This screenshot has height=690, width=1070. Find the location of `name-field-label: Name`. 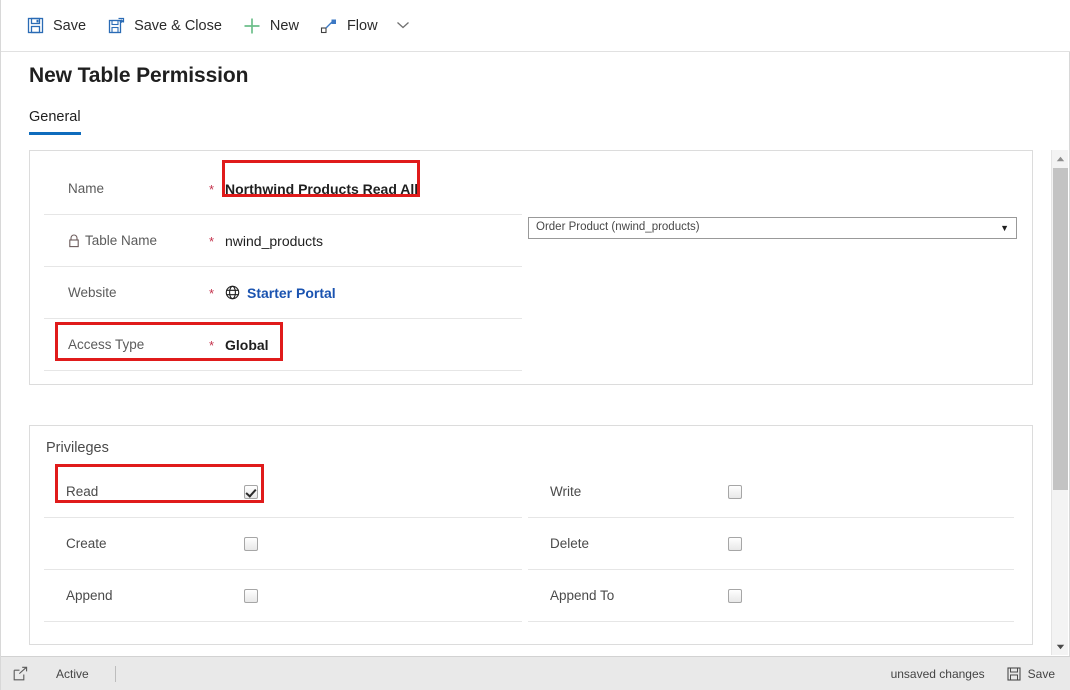

name-field-label: Name is located at coordinates (86, 188).